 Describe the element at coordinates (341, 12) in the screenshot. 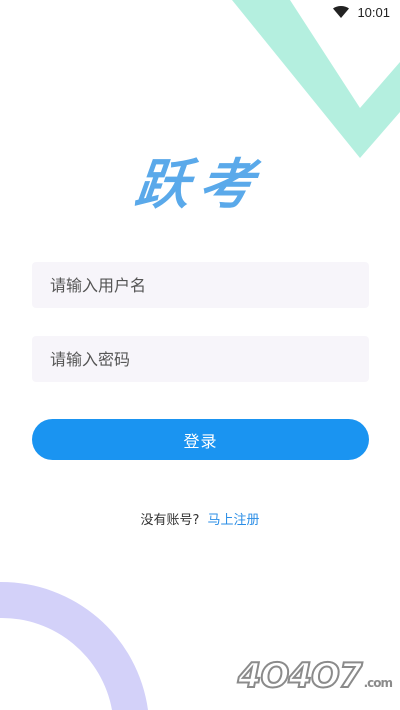

I see `wifi-icon` at that location.